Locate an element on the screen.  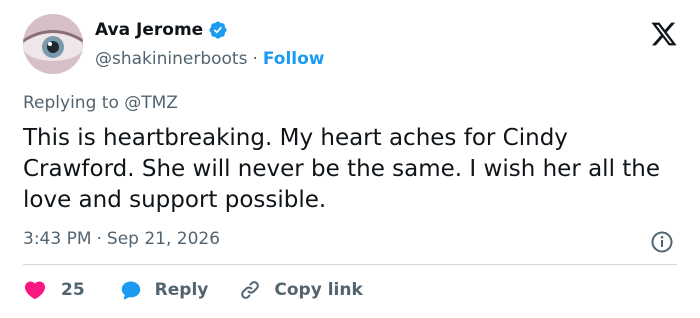
author-name-row: Ava Jerome is located at coordinates (161, 30).